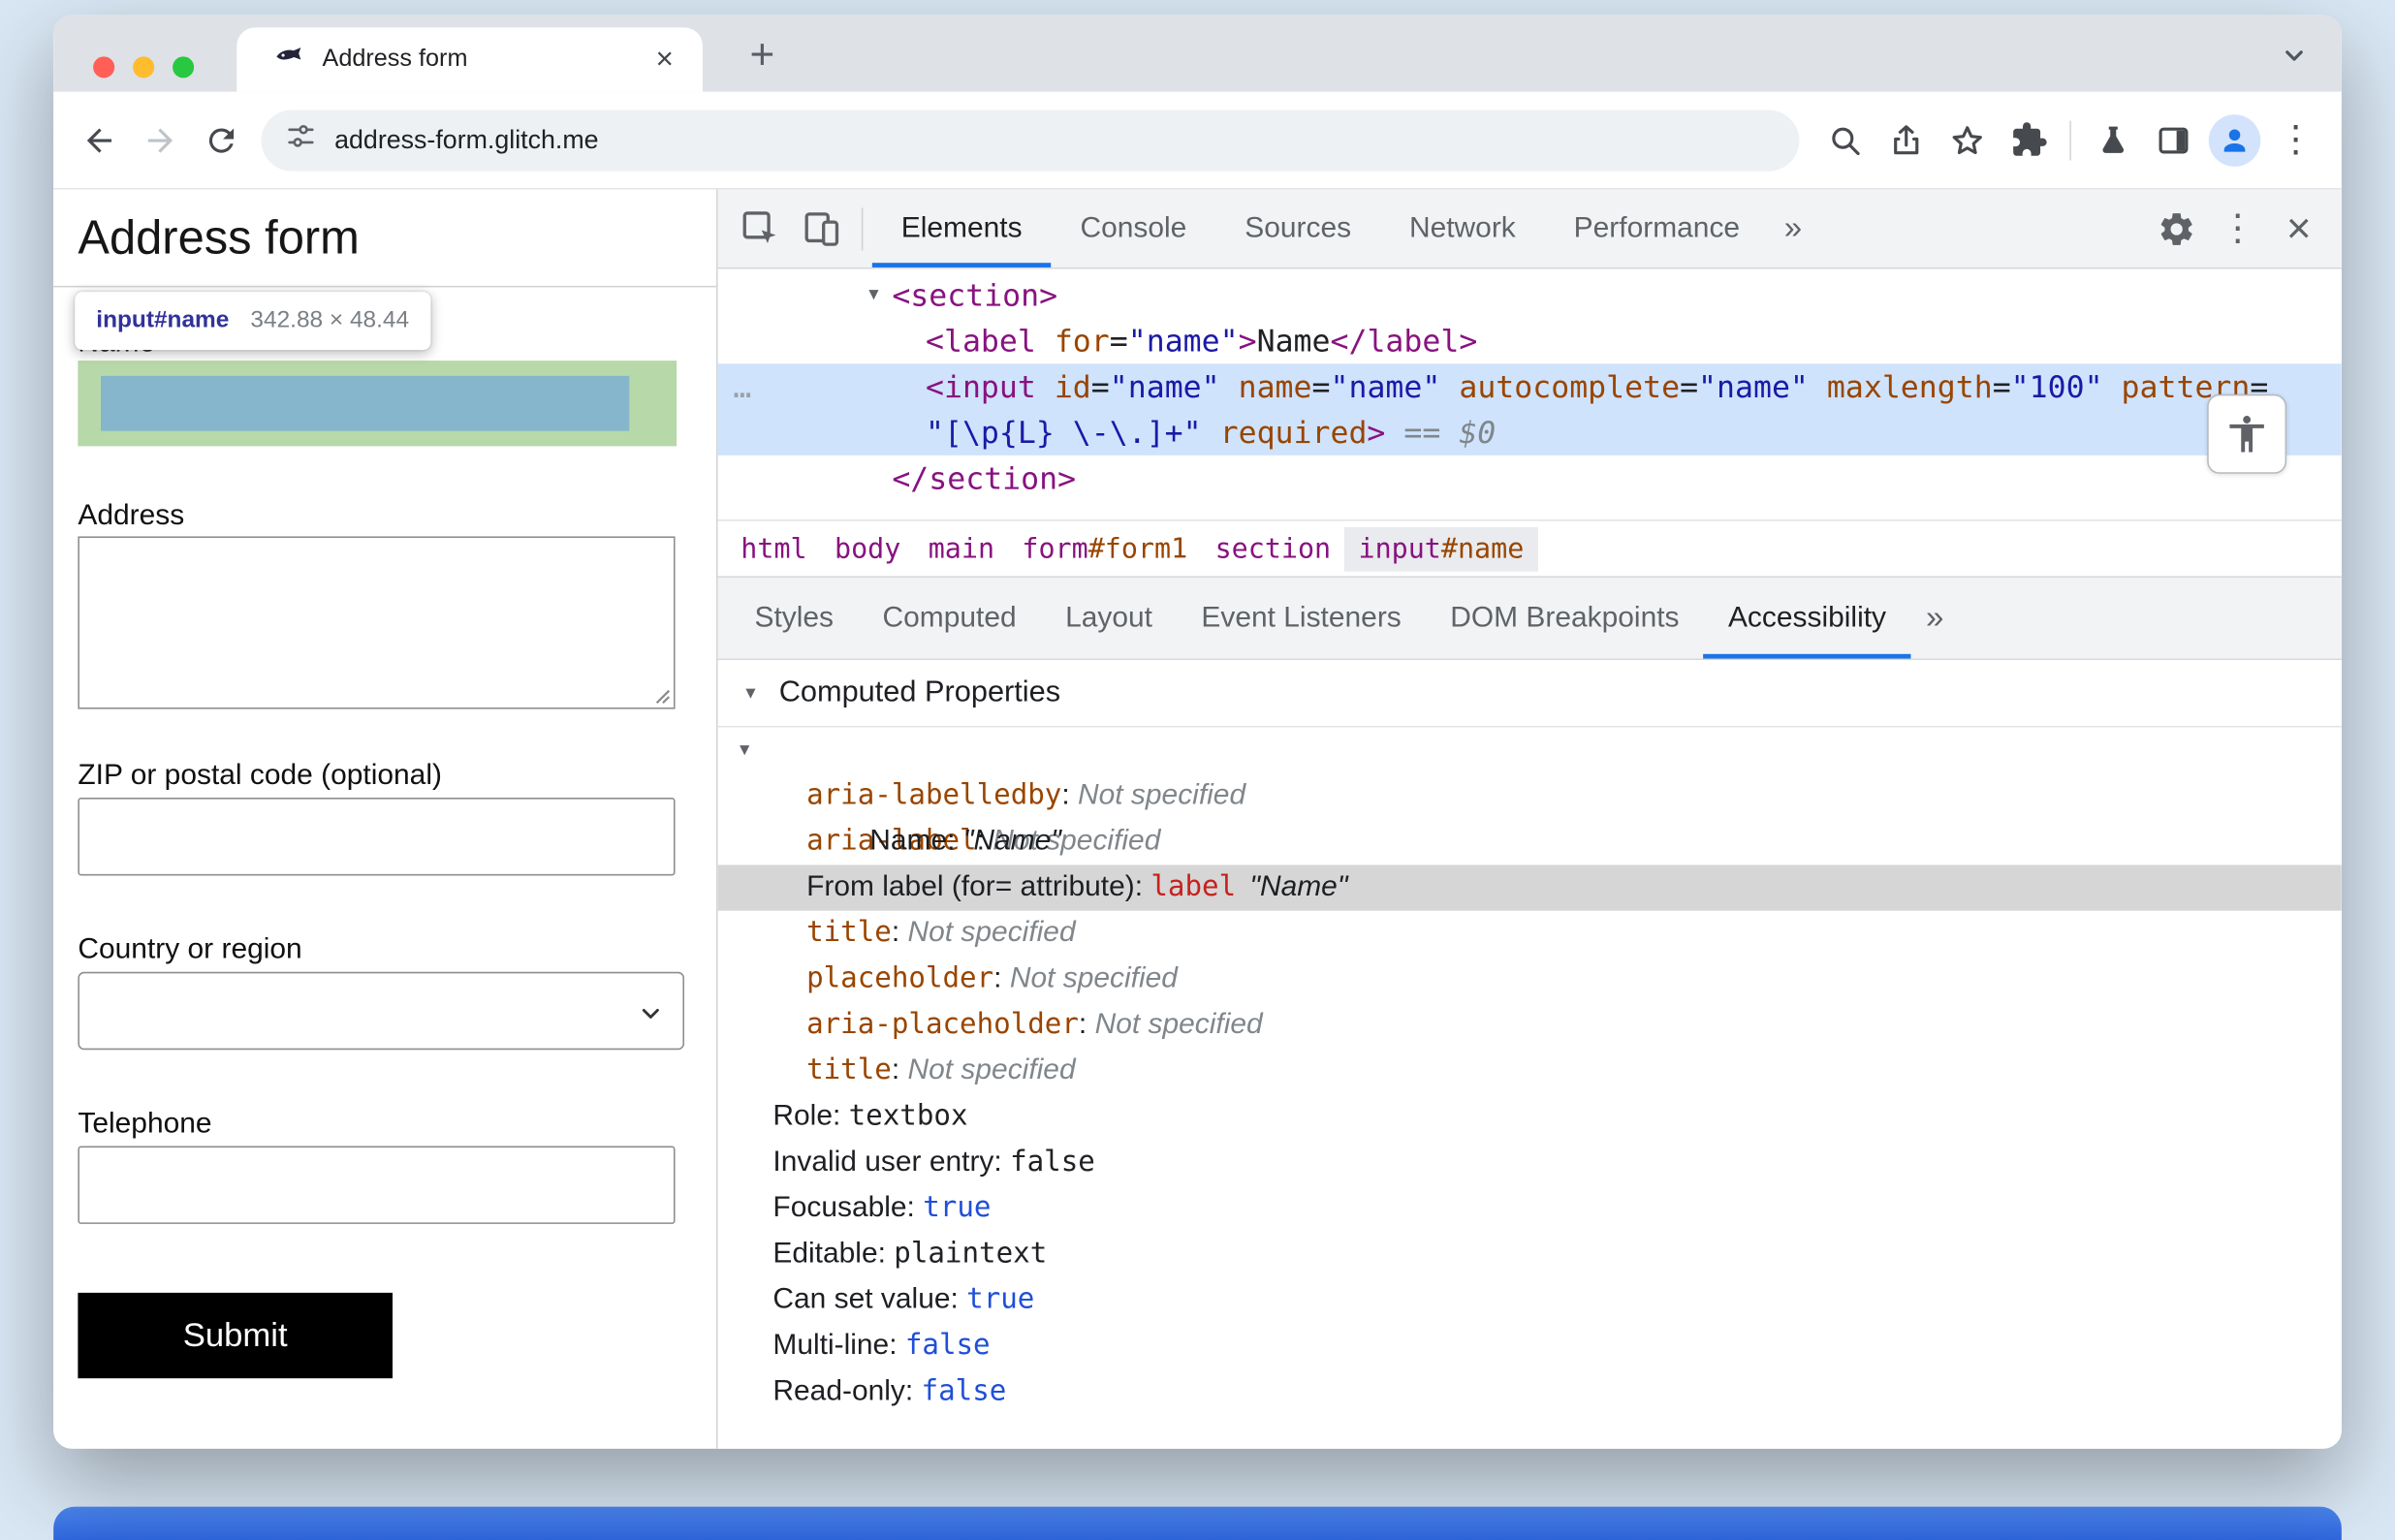 The height and width of the screenshot is (1540, 2395). Describe the element at coordinates (160, 140) in the screenshot. I see `forward-button` at that location.